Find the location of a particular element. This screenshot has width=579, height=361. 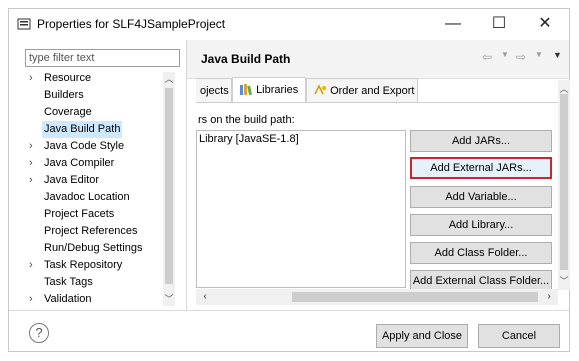

tree-item-javadoc-location: Javadoc Location is located at coordinates (102, 197).